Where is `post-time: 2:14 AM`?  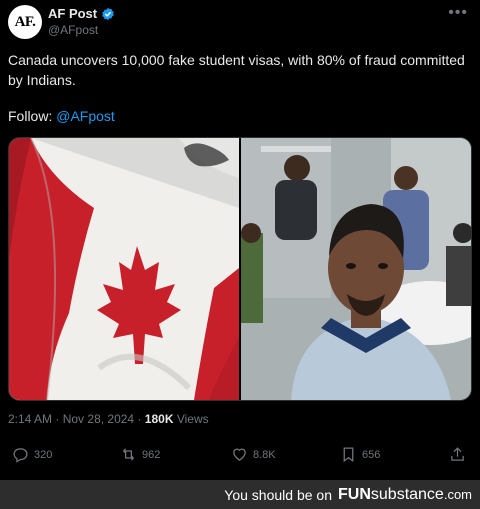 post-time: 2:14 AM is located at coordinates (30, 419).